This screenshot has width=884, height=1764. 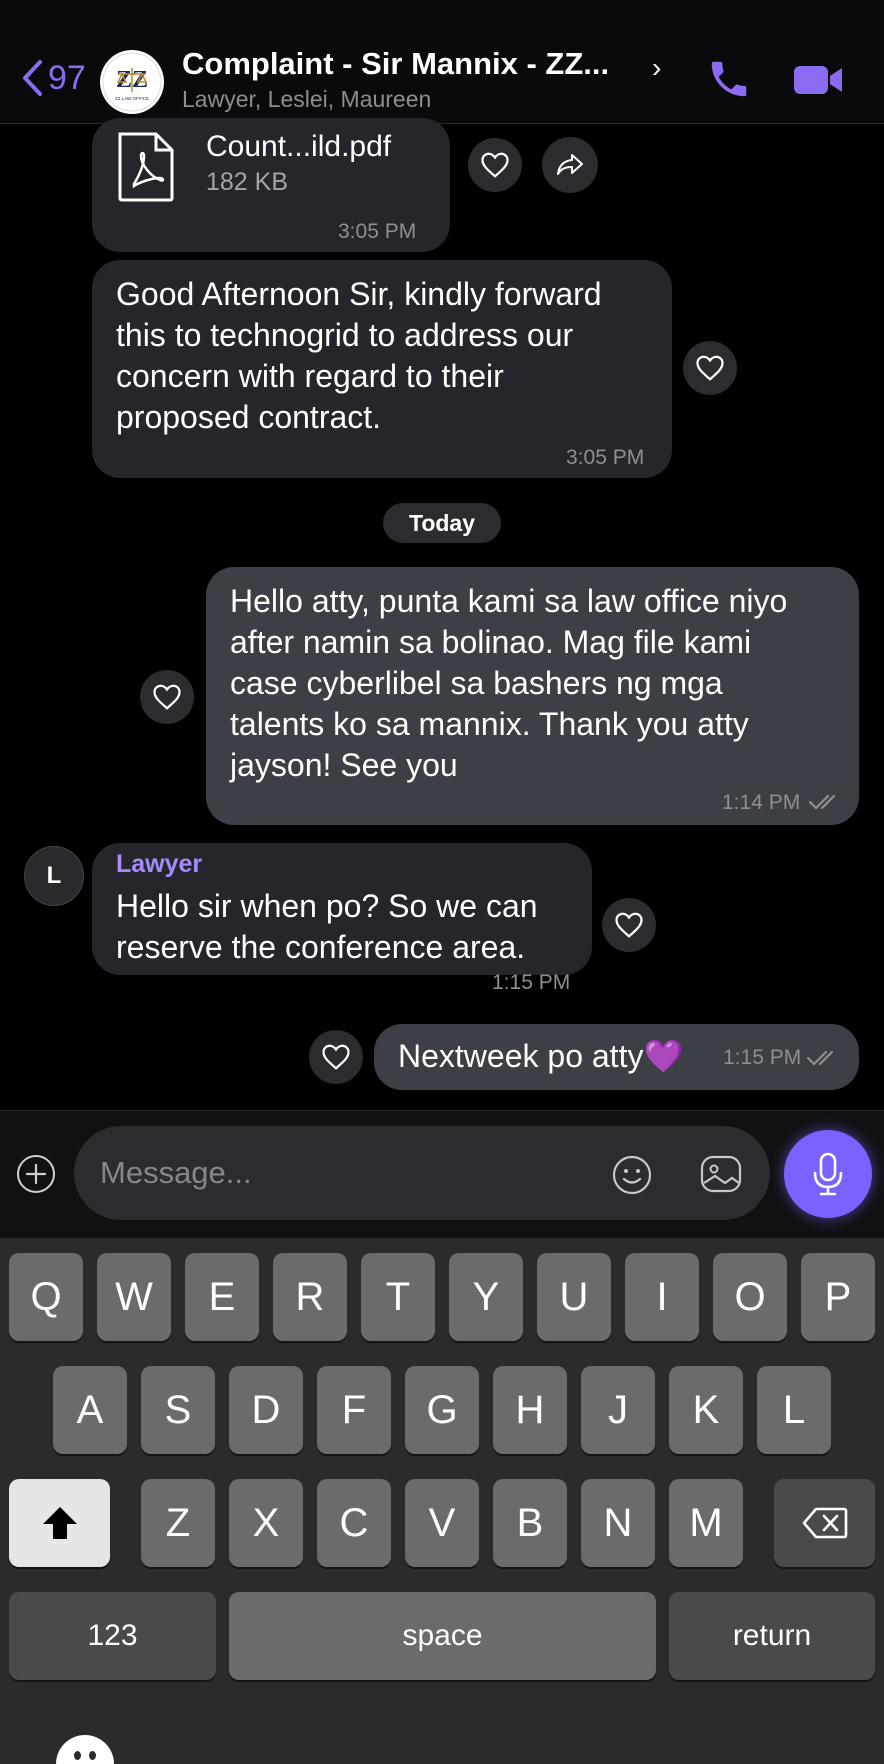 I want to click on message-input, so click(x=422, y=1173).